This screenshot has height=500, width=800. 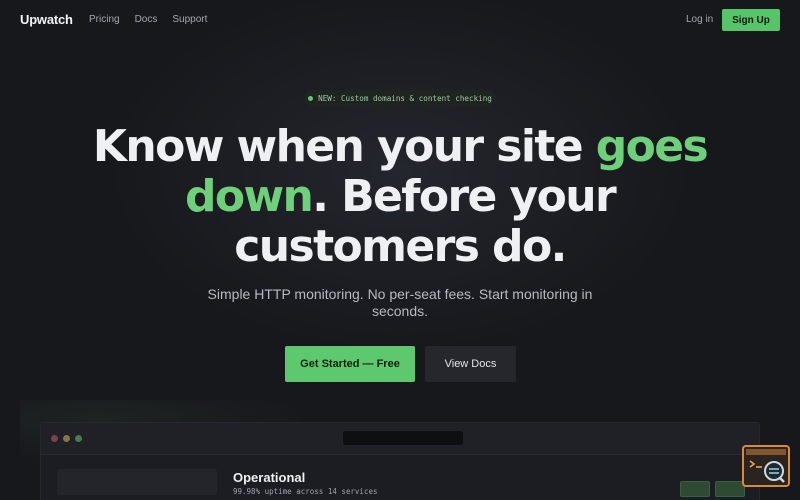 I want to click on badge-text: NEW: Custom domains & content checking, so click(x=405, y=98).